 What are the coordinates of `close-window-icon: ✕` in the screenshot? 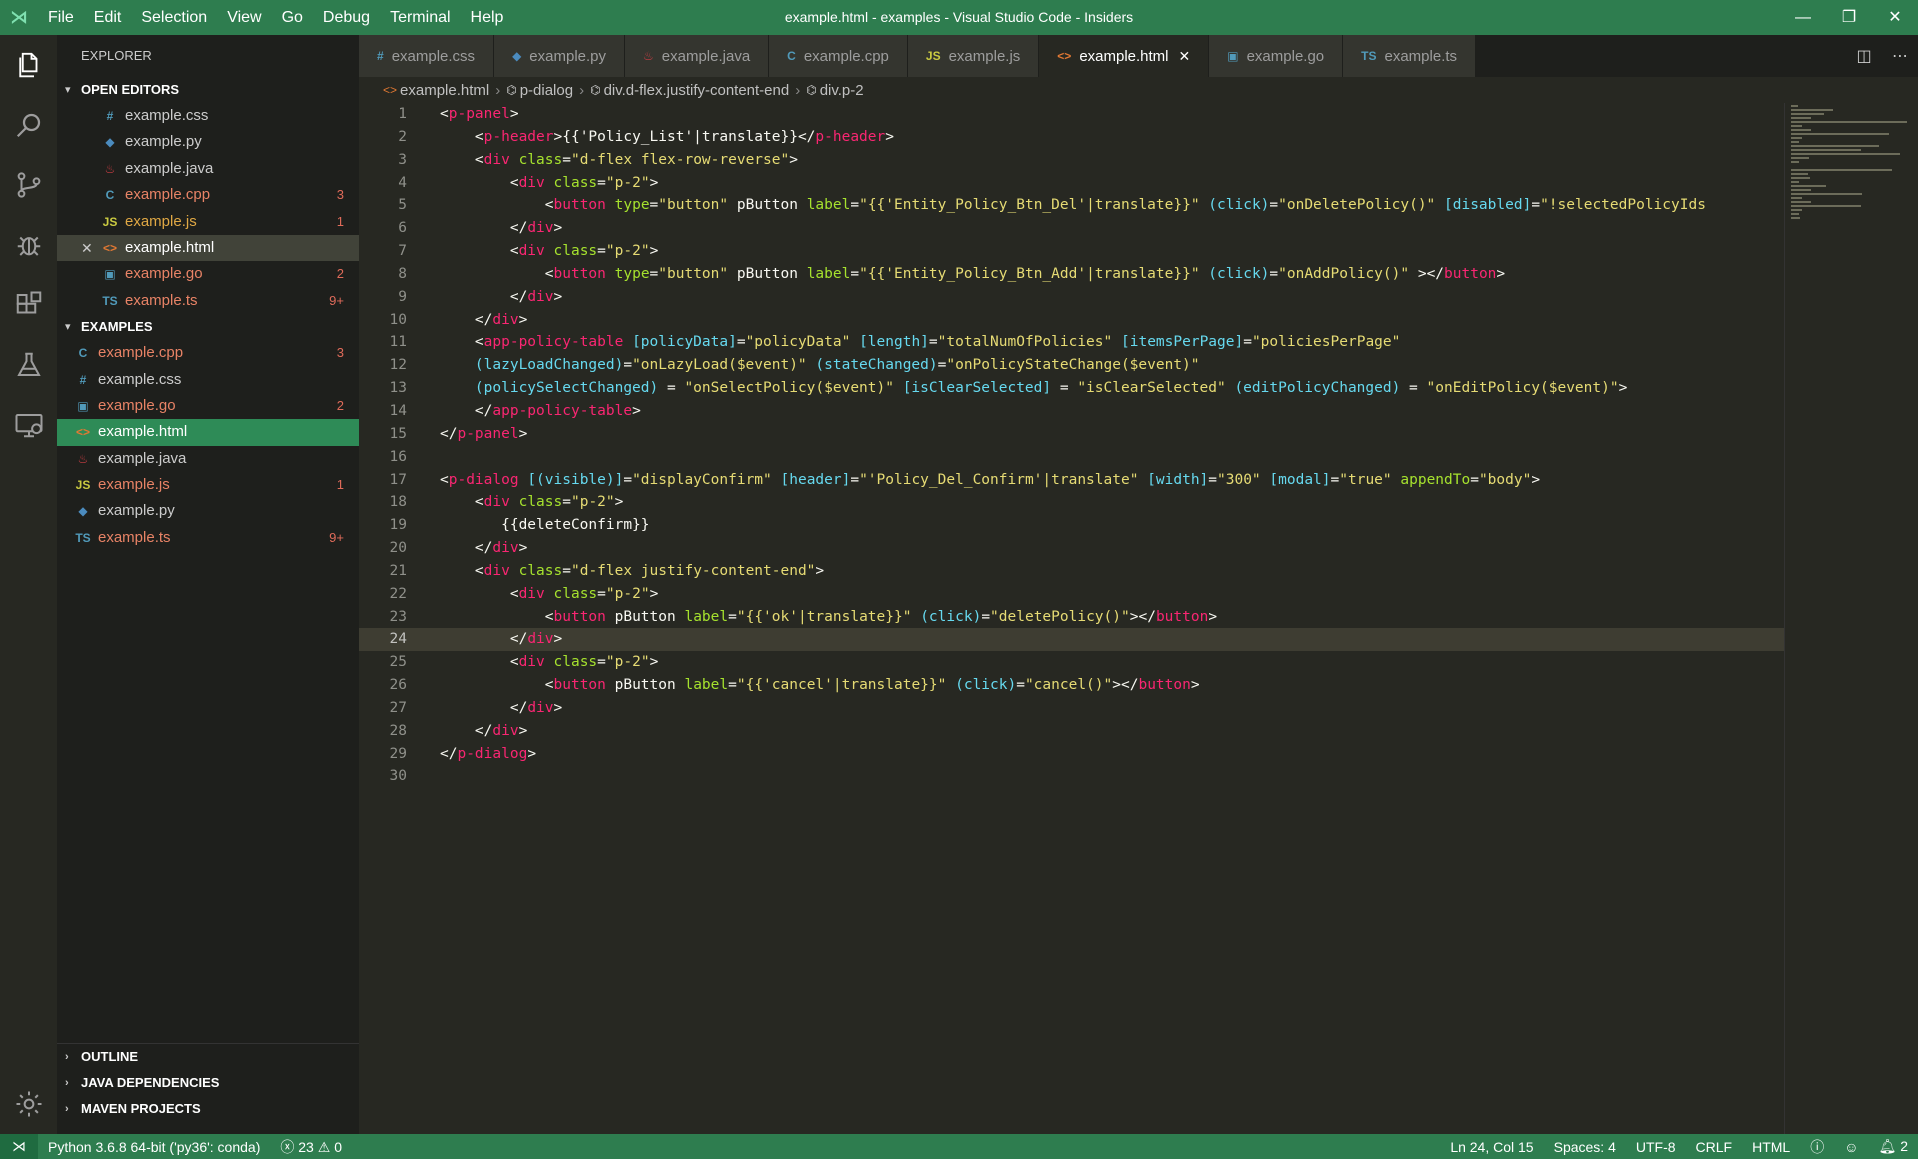 It's located at (1895, 17).